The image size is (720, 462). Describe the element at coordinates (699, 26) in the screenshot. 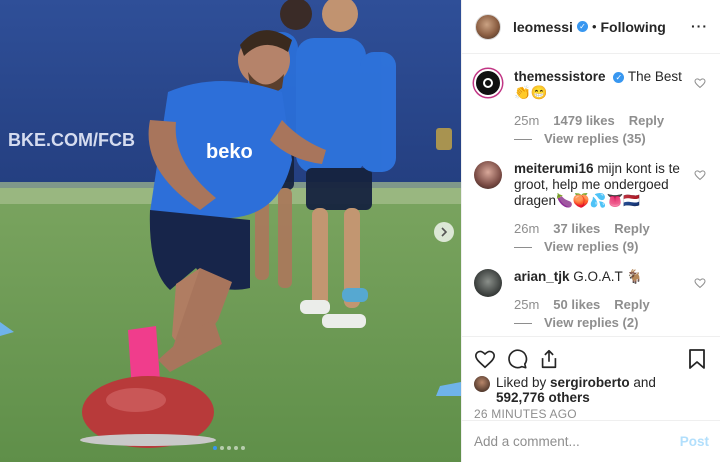

I see `more-options-icon: ···` at that location.